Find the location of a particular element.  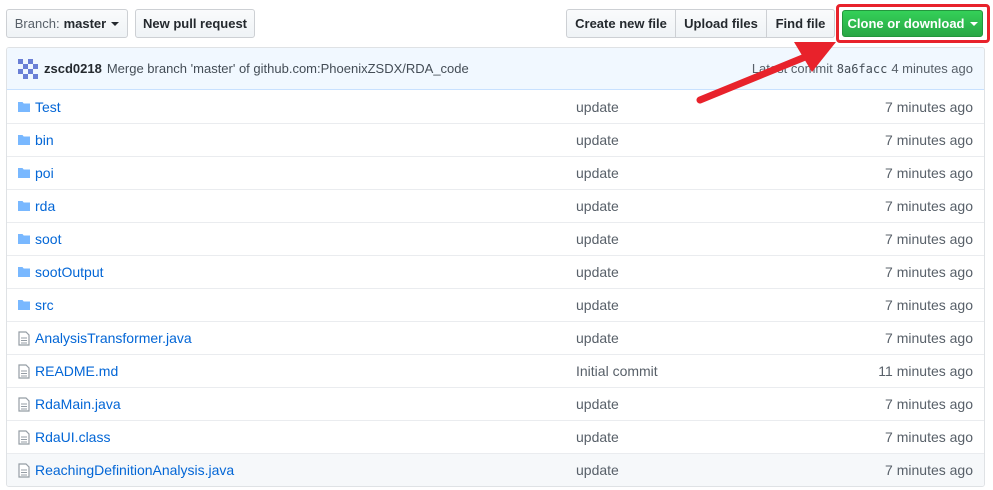

clone-or-download-button: Clone or download is located at coordinates (912, 23).